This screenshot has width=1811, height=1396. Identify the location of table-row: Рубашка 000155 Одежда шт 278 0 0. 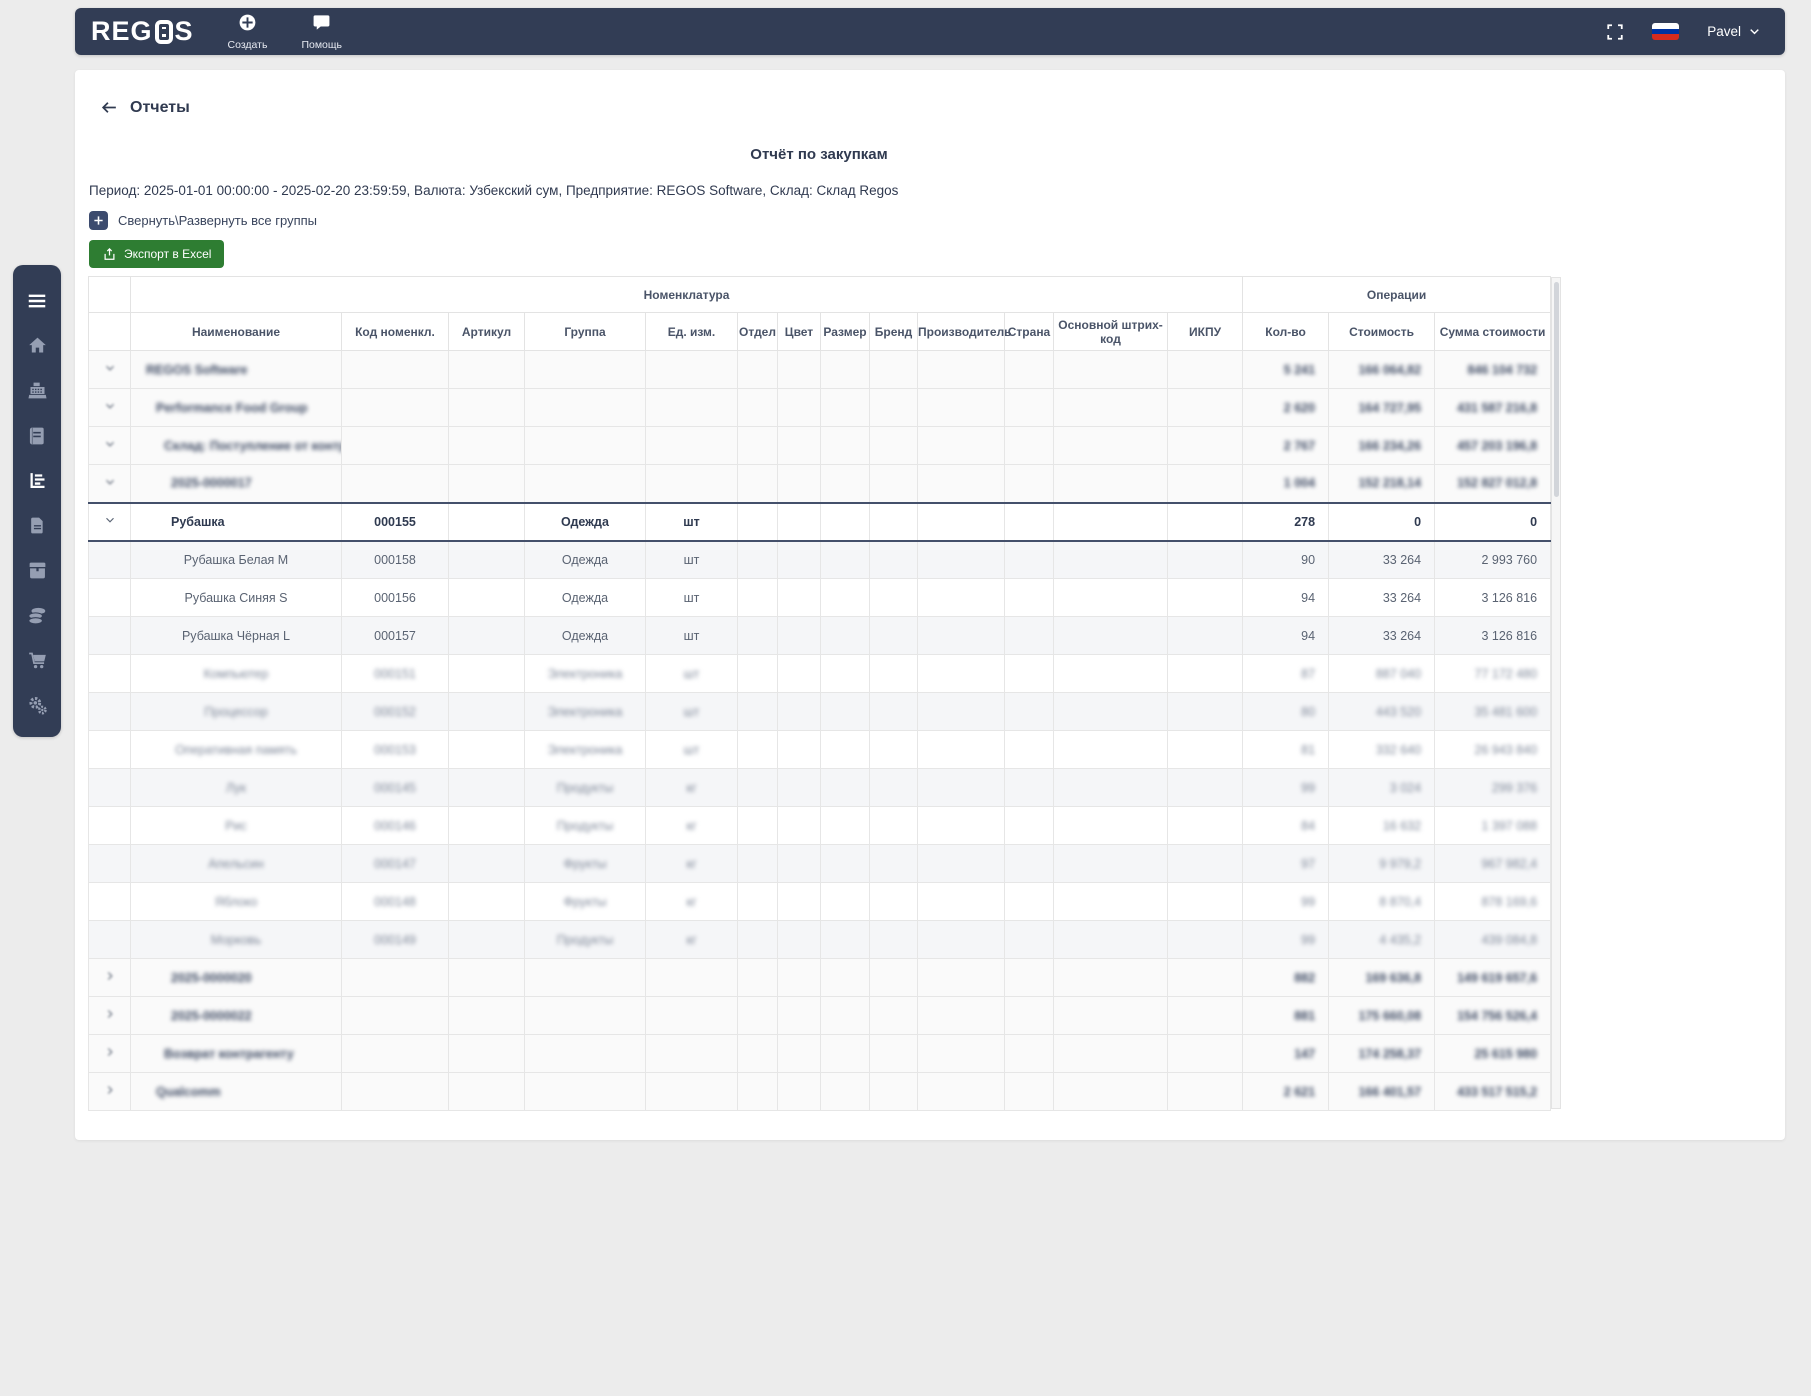
(820, 521).